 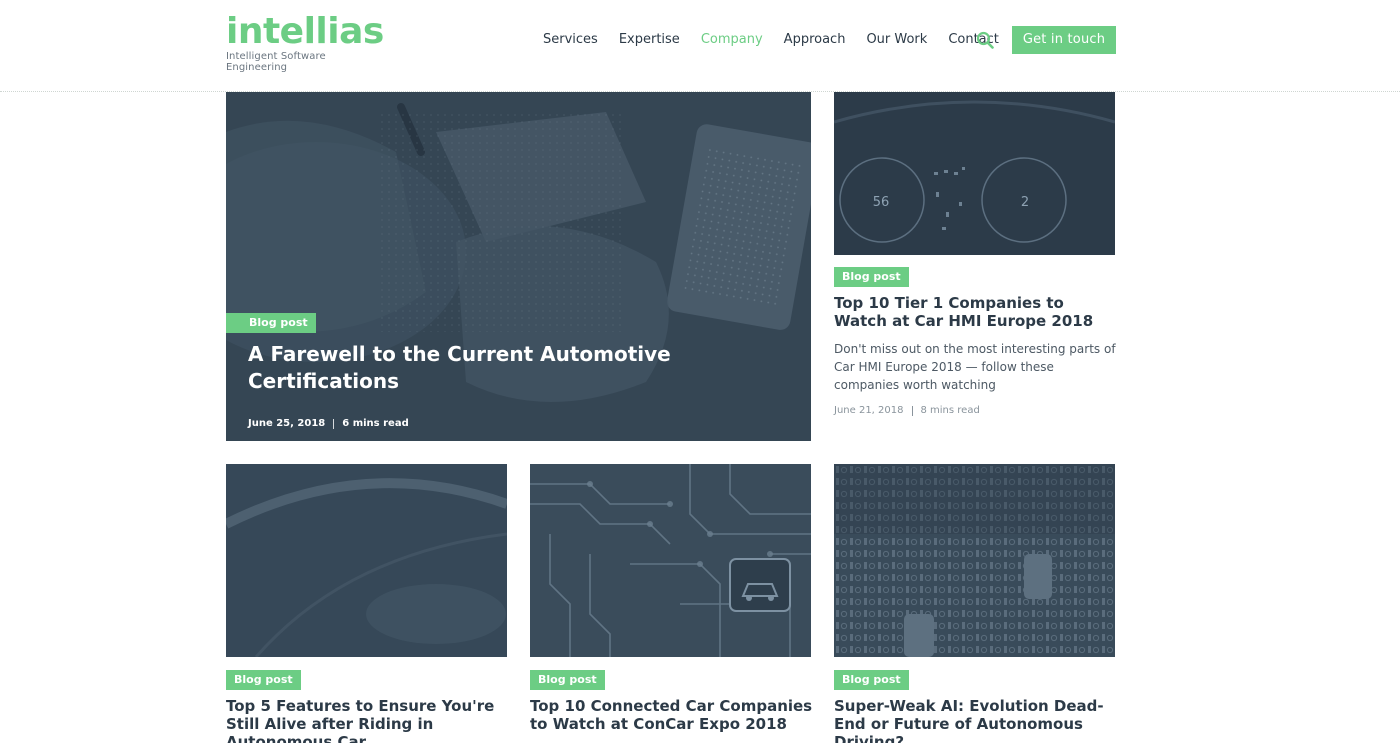 I want to click on side-post-image: 56 2, so click(x=974, y=173).